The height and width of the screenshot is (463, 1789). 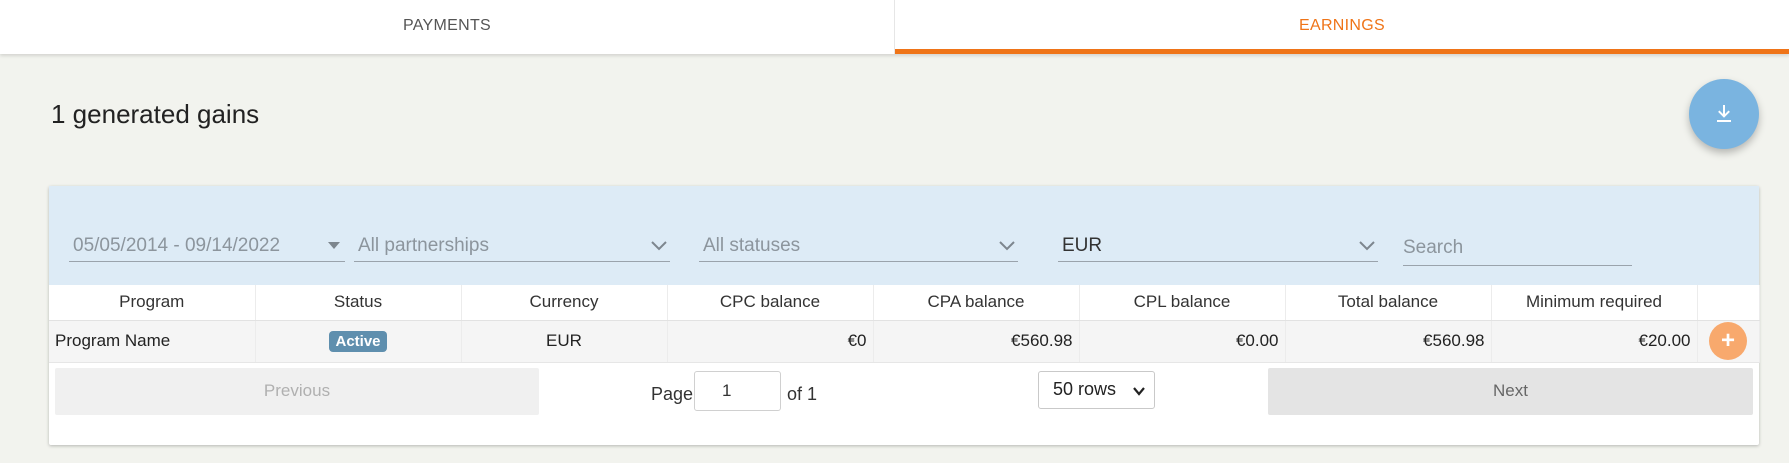 I want to click on download-icon, so click(x=1724, y=113).